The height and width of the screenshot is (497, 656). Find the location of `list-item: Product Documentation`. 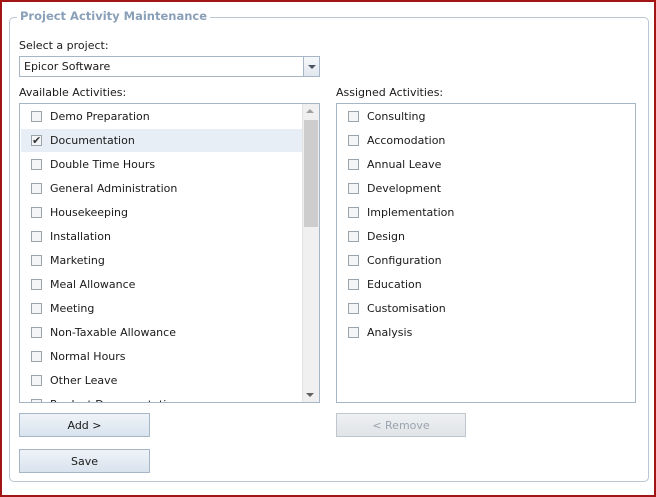

list-item: Product Documentation is located at coordinates (162, 397).